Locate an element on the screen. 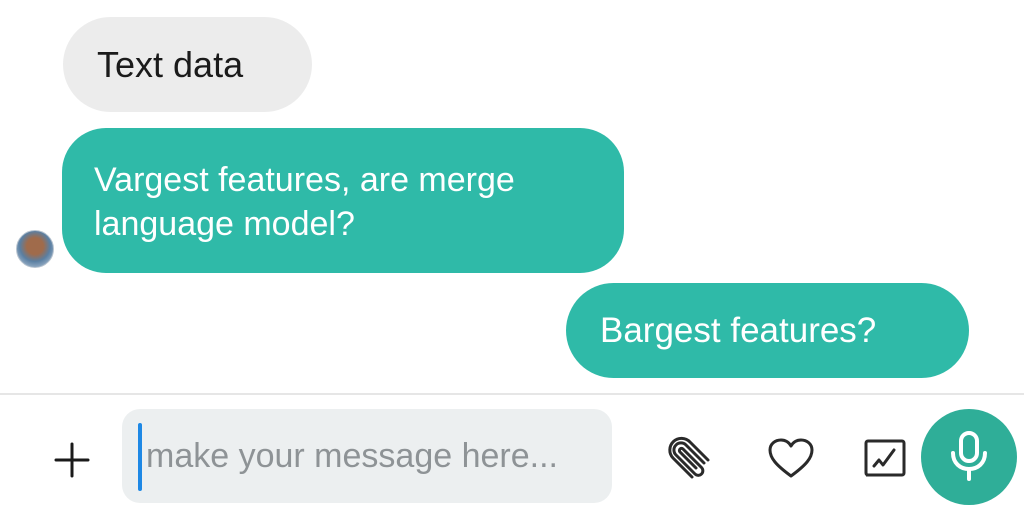 This screenshot has height=528, width=1024. like-button is located at coordinates (791, 459).